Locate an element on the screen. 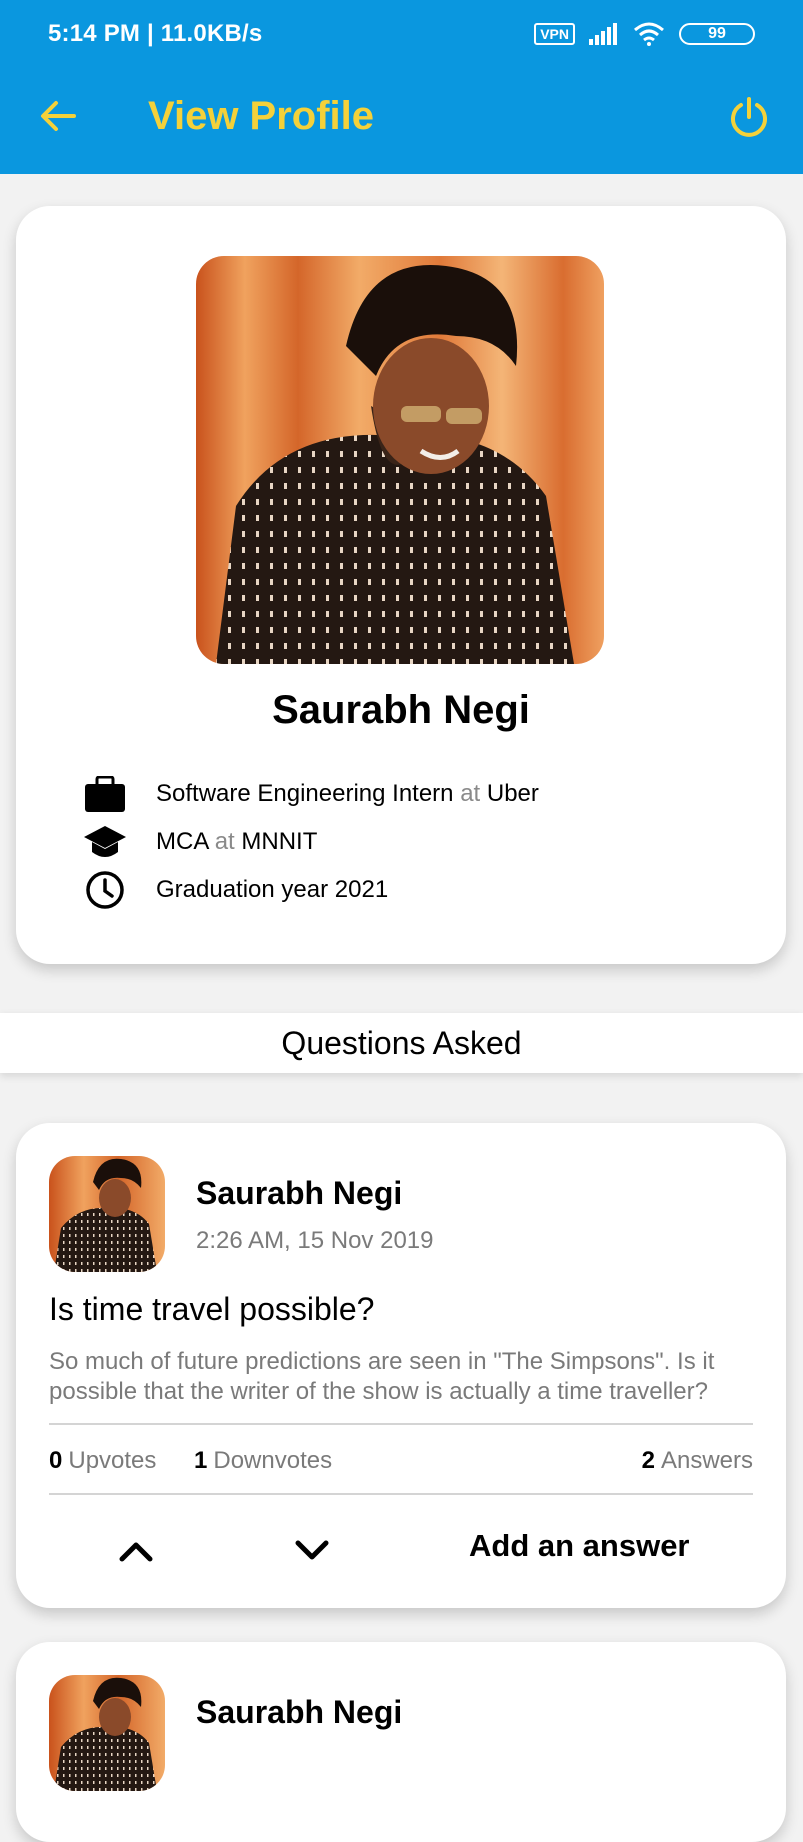 This screenshot has width=803, height=1842. status-icons: VPN 99 is located at coordinates (644, 34).